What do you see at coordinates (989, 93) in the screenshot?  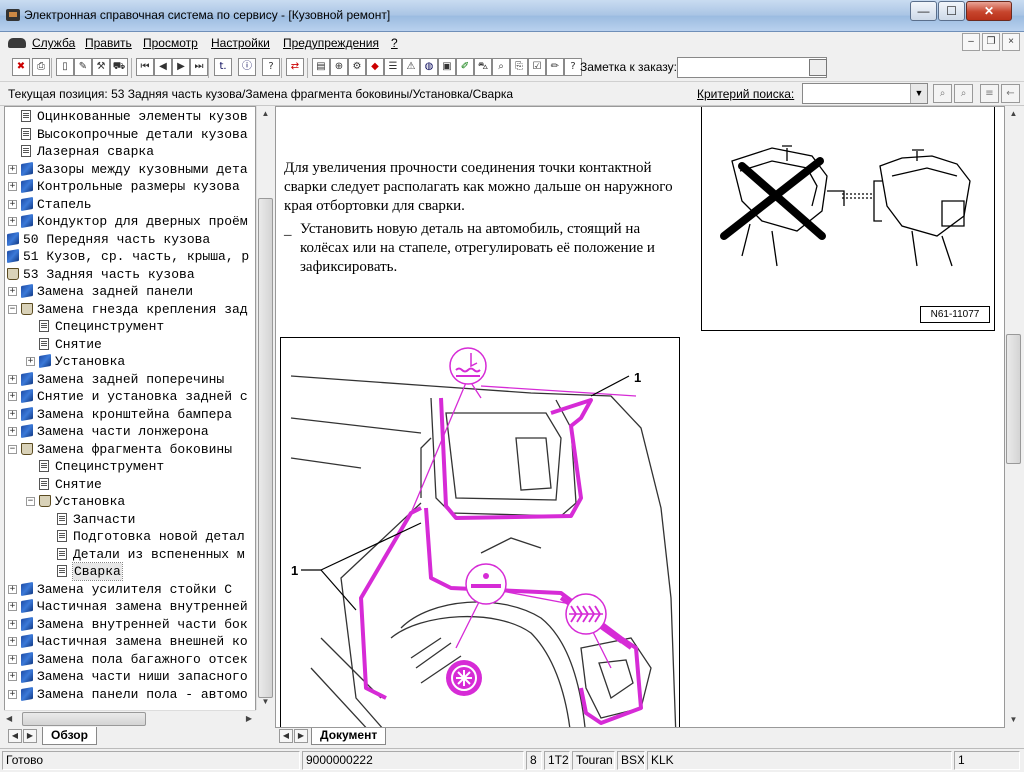 I see `sync-tree-icon: ≡` at bounding box center [989, 93].